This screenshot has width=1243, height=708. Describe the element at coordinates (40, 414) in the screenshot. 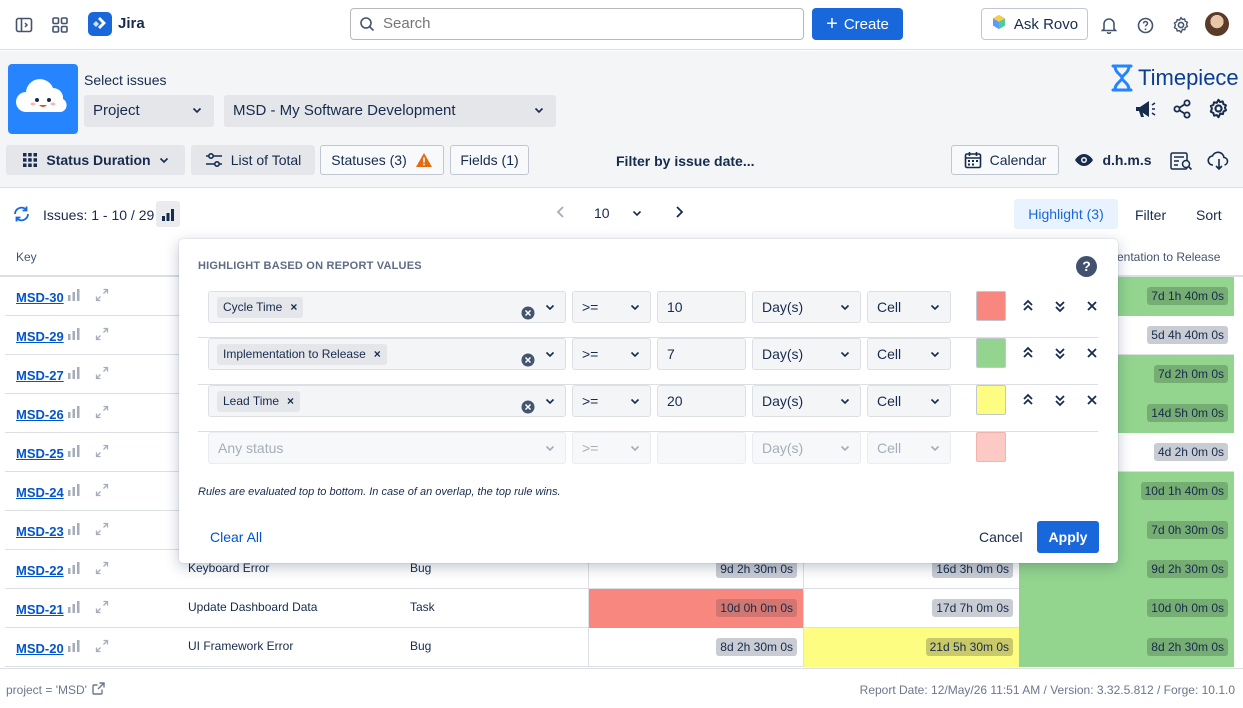

I see `issue-key-link: MSD-26` at that location.